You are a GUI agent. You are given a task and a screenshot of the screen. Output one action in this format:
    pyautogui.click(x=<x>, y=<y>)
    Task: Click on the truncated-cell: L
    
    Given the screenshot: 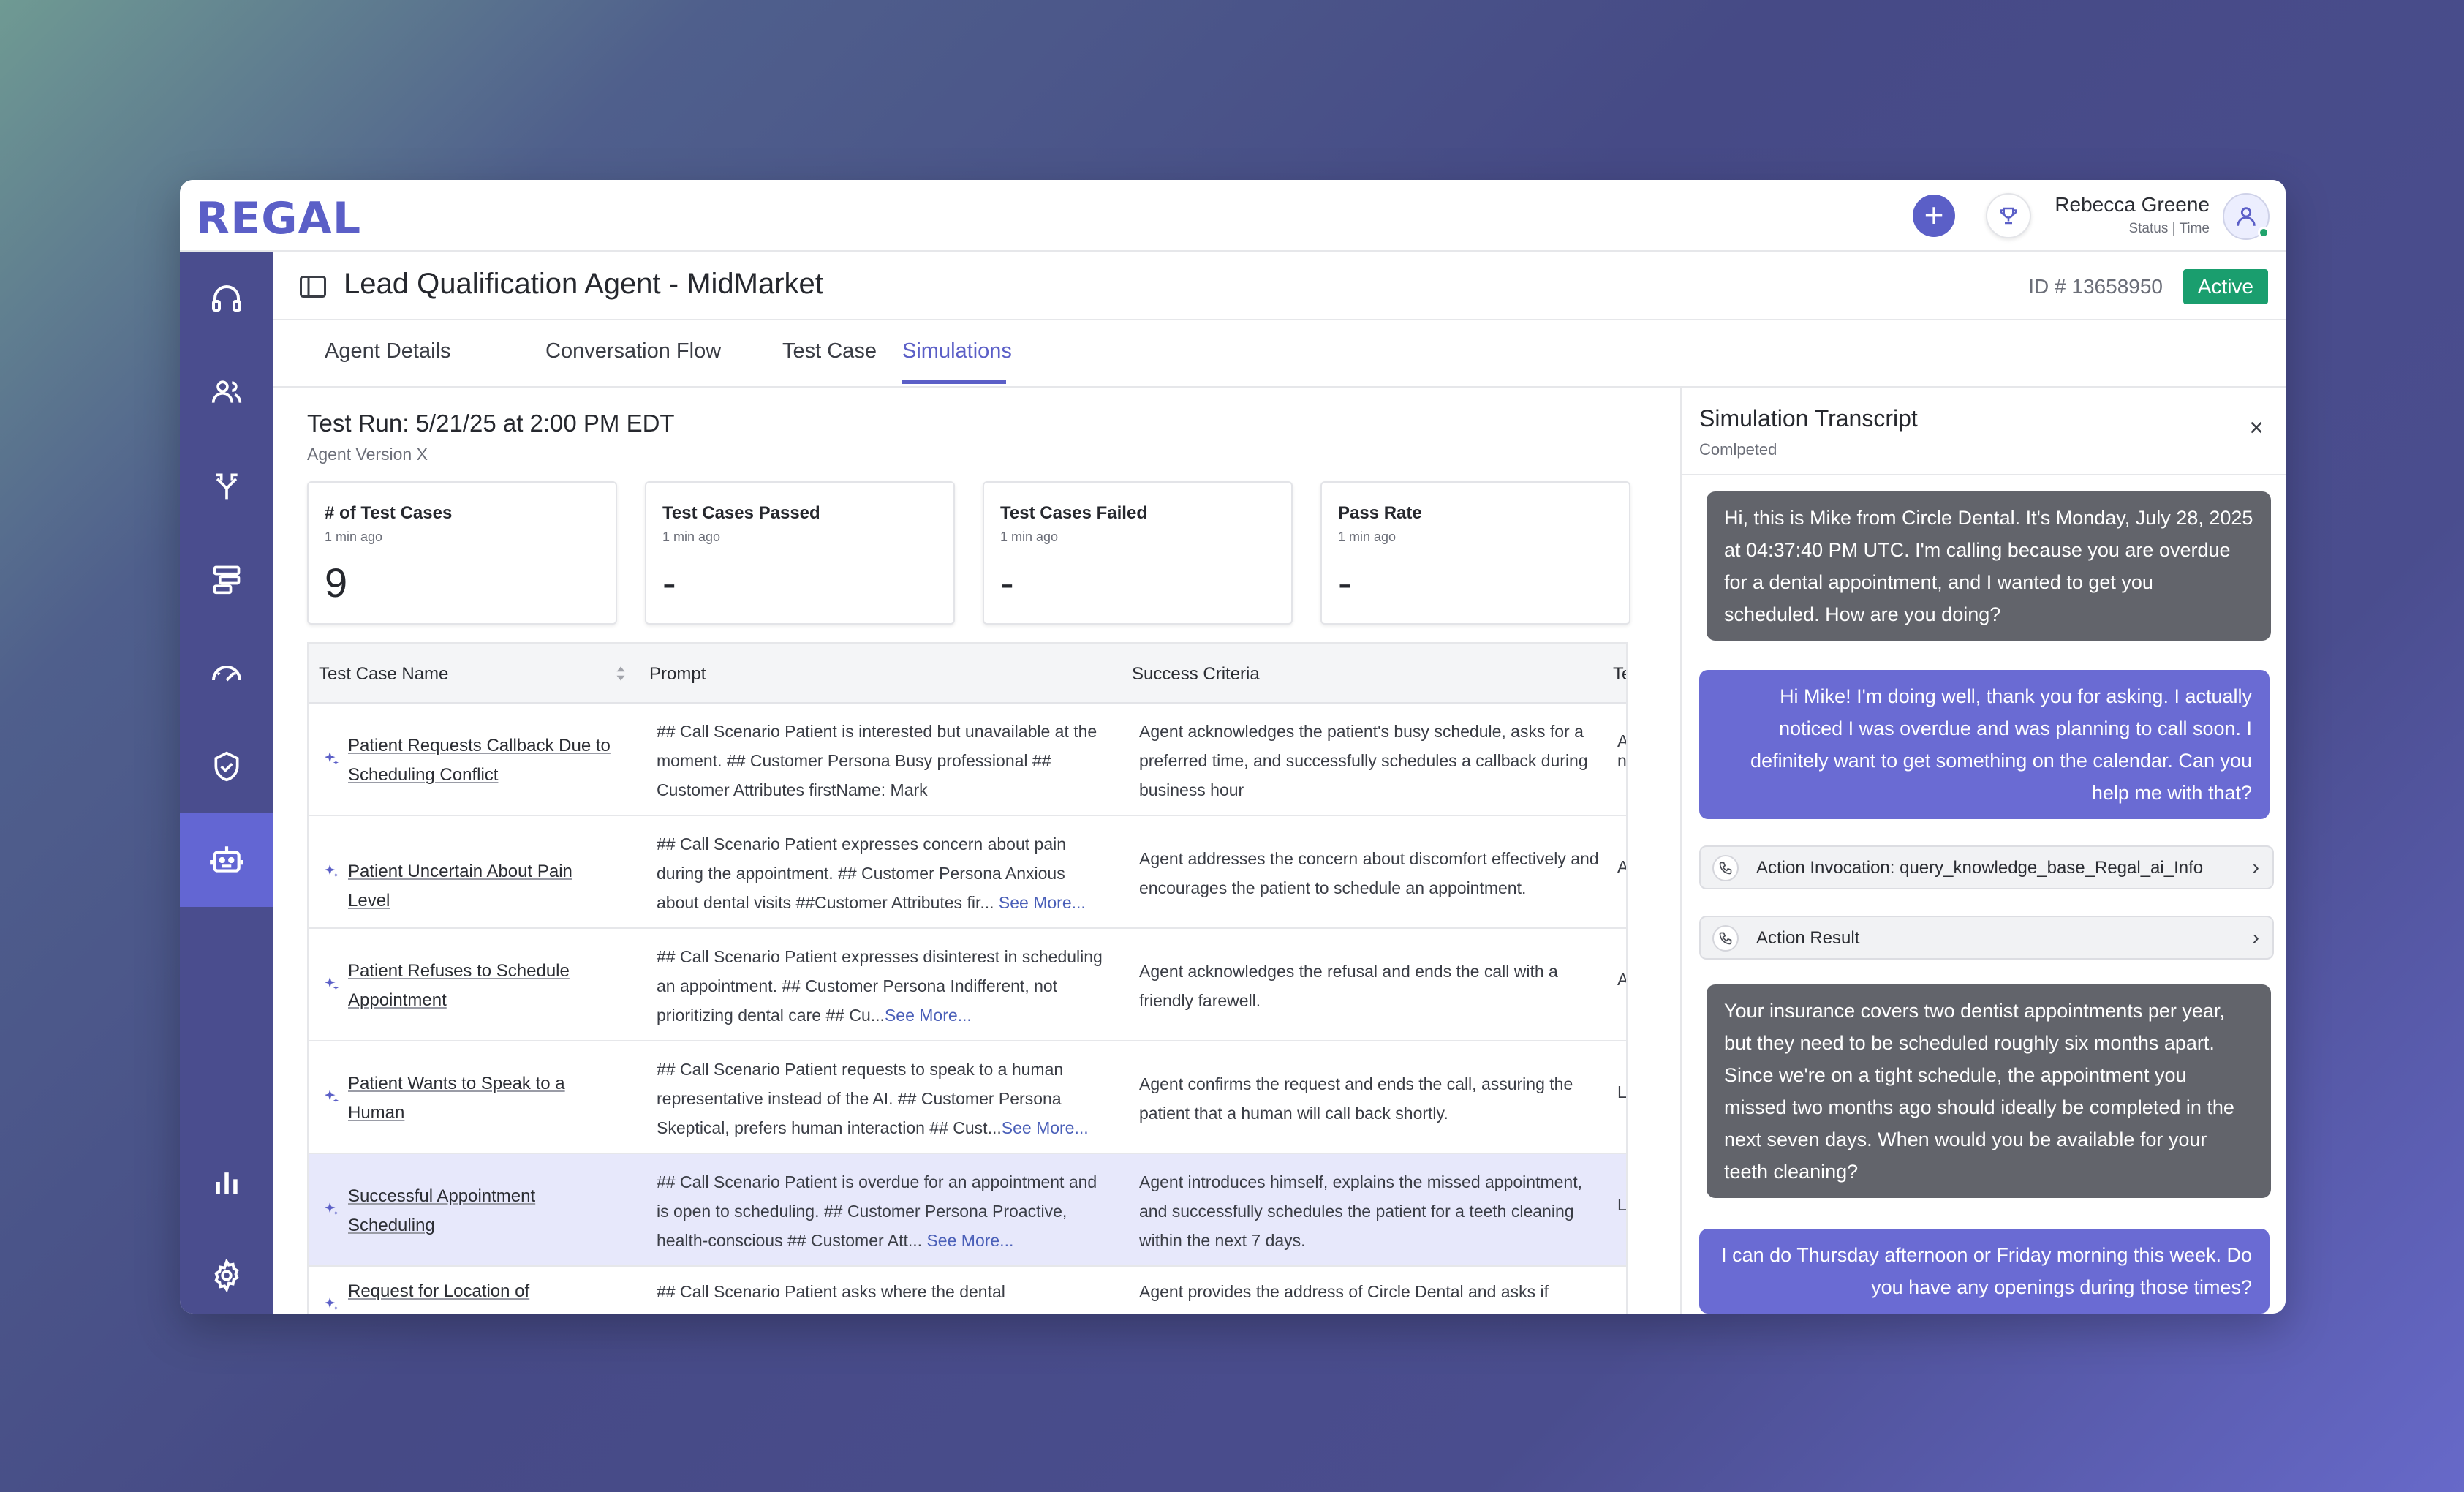 What is the action you would take?
    pyautogui.click(x=1622, y=1091)
    